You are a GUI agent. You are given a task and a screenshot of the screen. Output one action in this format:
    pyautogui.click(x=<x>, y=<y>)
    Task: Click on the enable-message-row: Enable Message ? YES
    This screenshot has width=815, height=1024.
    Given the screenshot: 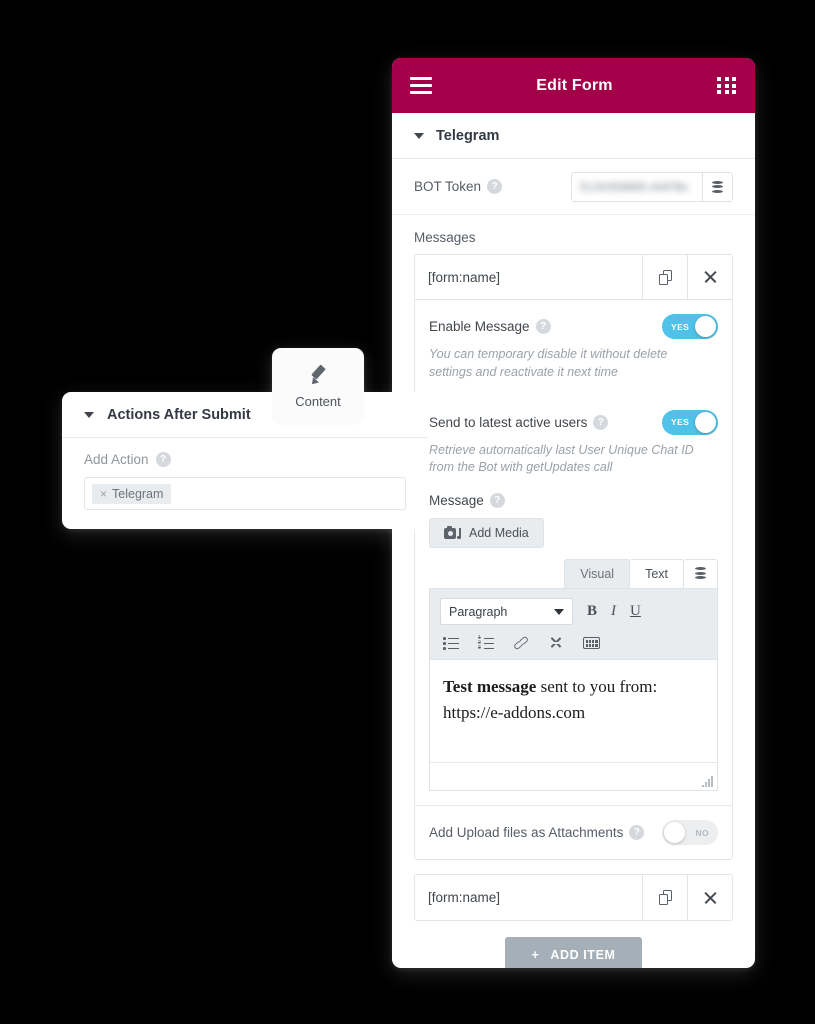 What is the action you would take?
    pyautogui.click(x=573, y=319)
    